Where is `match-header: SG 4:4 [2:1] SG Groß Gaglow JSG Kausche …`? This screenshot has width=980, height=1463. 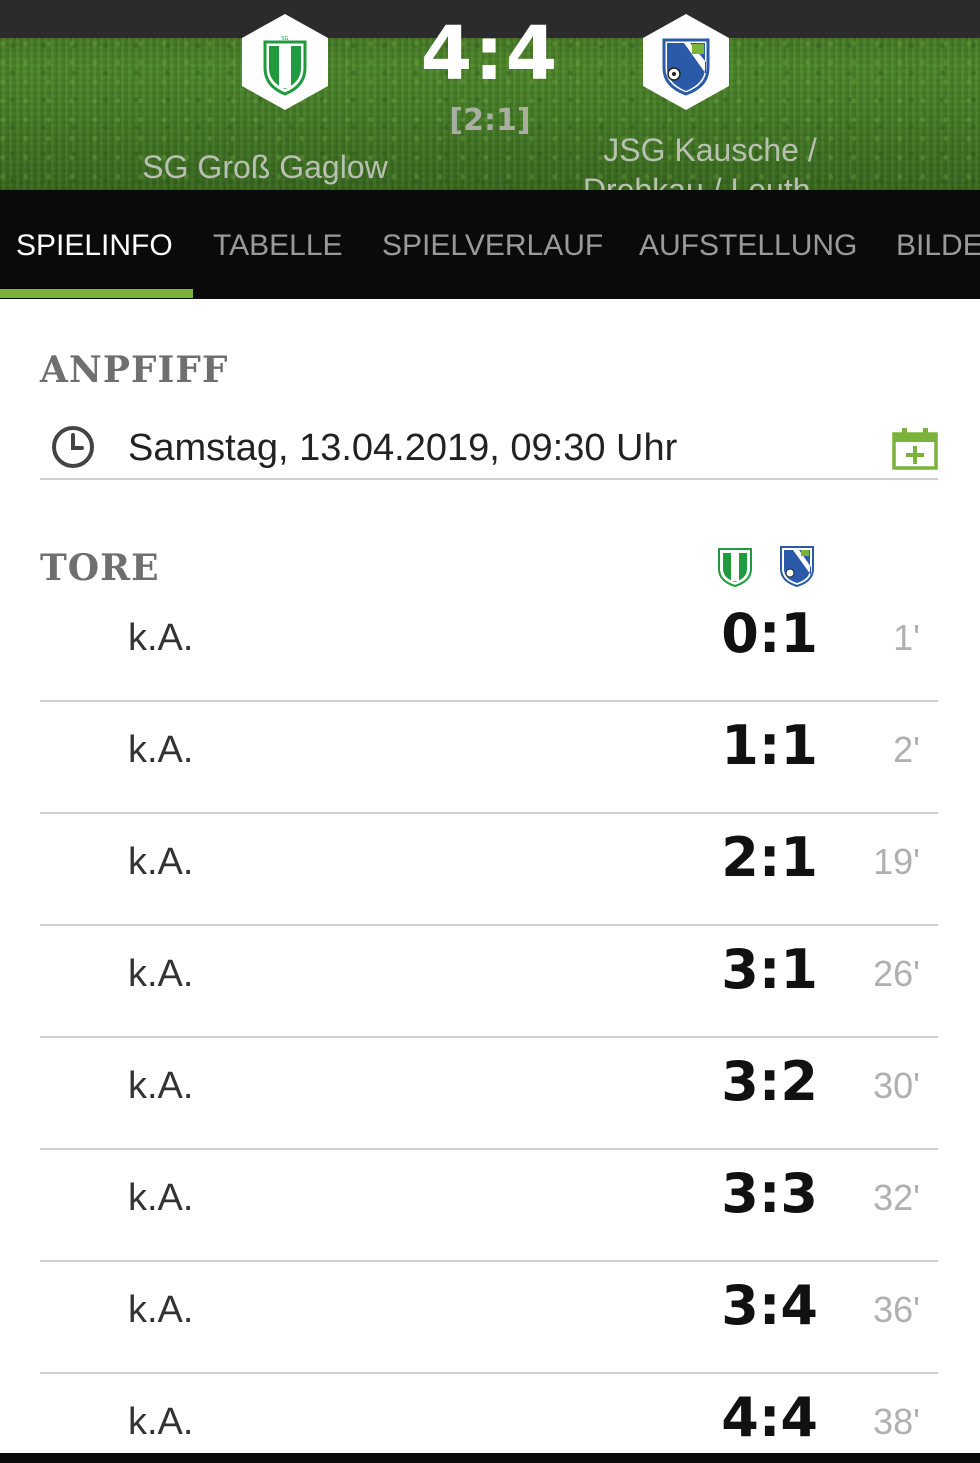
match-header: SG 4:4 [2:1] SG Groß Gaglow JSG Kausche … is located at coordinates (490, 95).